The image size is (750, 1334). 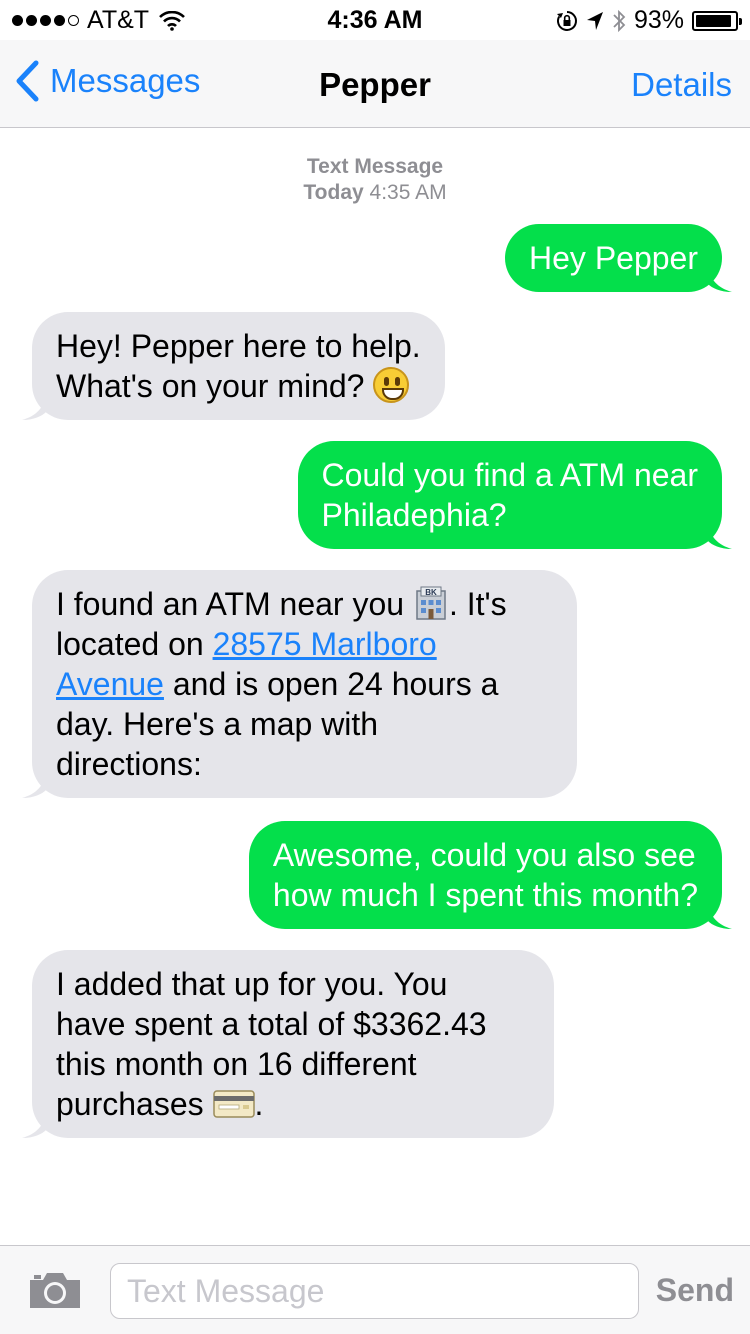 I want to click on credit-card-icon, so click(x=233, y=1104).